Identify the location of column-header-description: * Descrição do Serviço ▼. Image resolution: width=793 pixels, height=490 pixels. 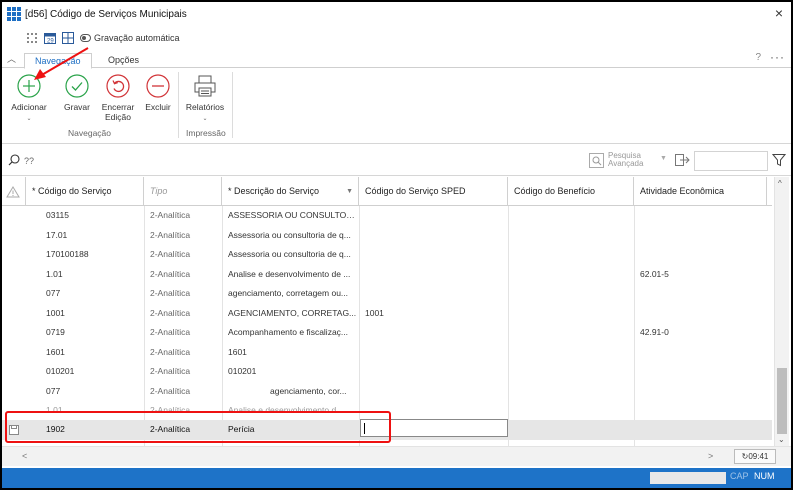
(290, 191).